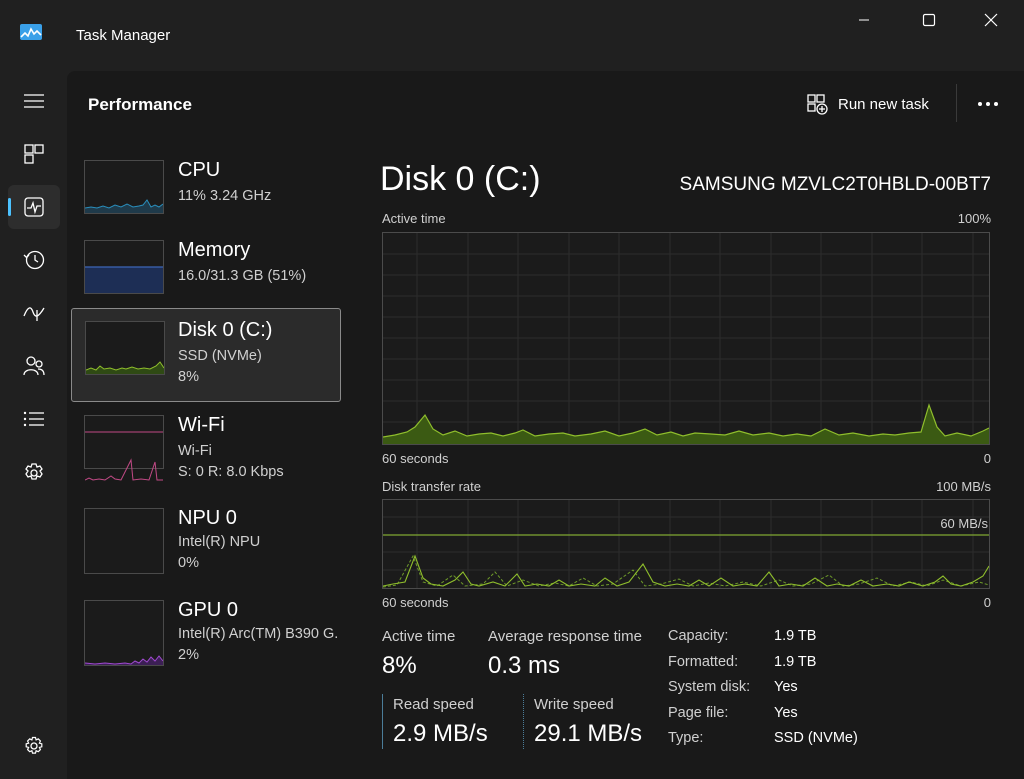  What do you see at coordinates (686, 544) in the screenshot?
I see `transfer-rate-graph` at bounding box center [686, 544].